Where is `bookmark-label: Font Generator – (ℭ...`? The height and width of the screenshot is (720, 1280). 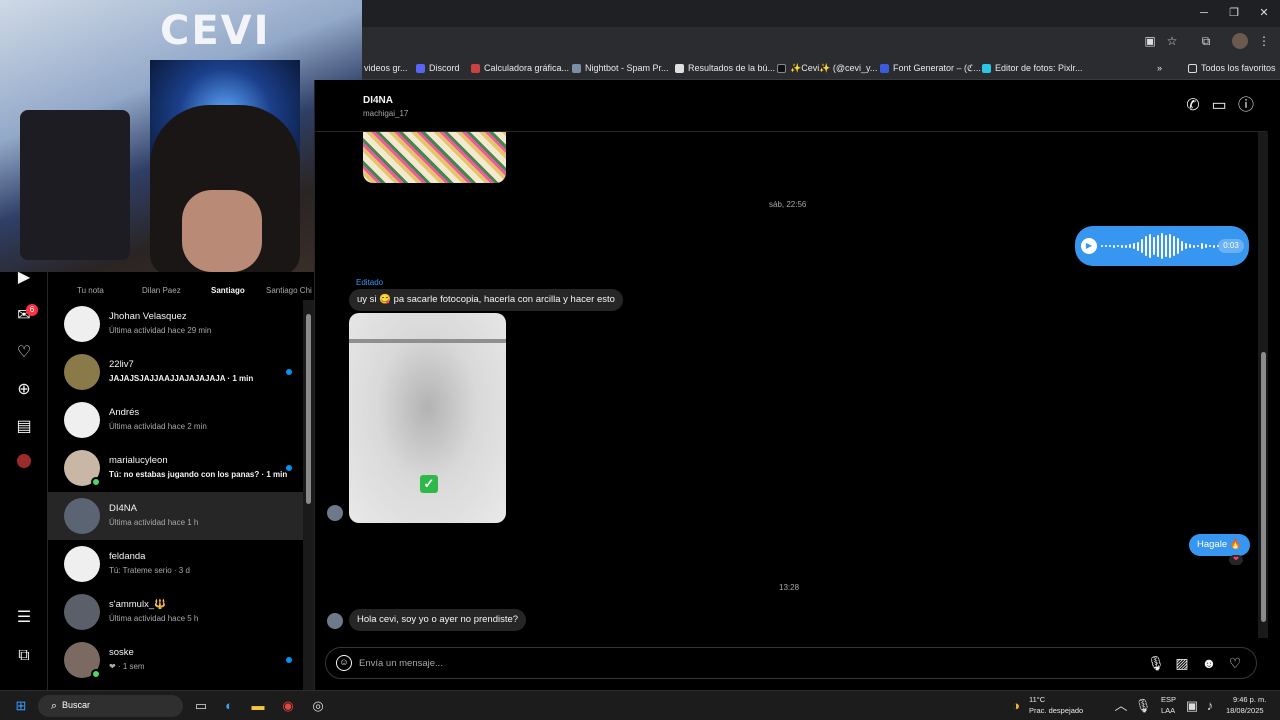
bookmark-label: Font Generator – (ℭ... is located at coordinates (937, 68).